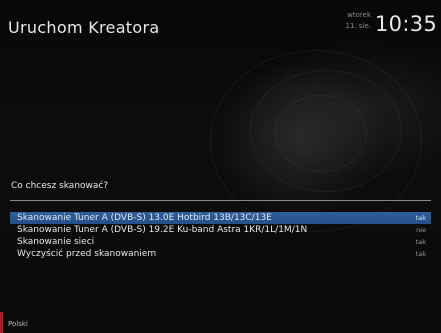 The height and width of the screenshot is (333, 441). I want to click on option-label: Wyczyścić przed skanowaniem, so click(87, 254).